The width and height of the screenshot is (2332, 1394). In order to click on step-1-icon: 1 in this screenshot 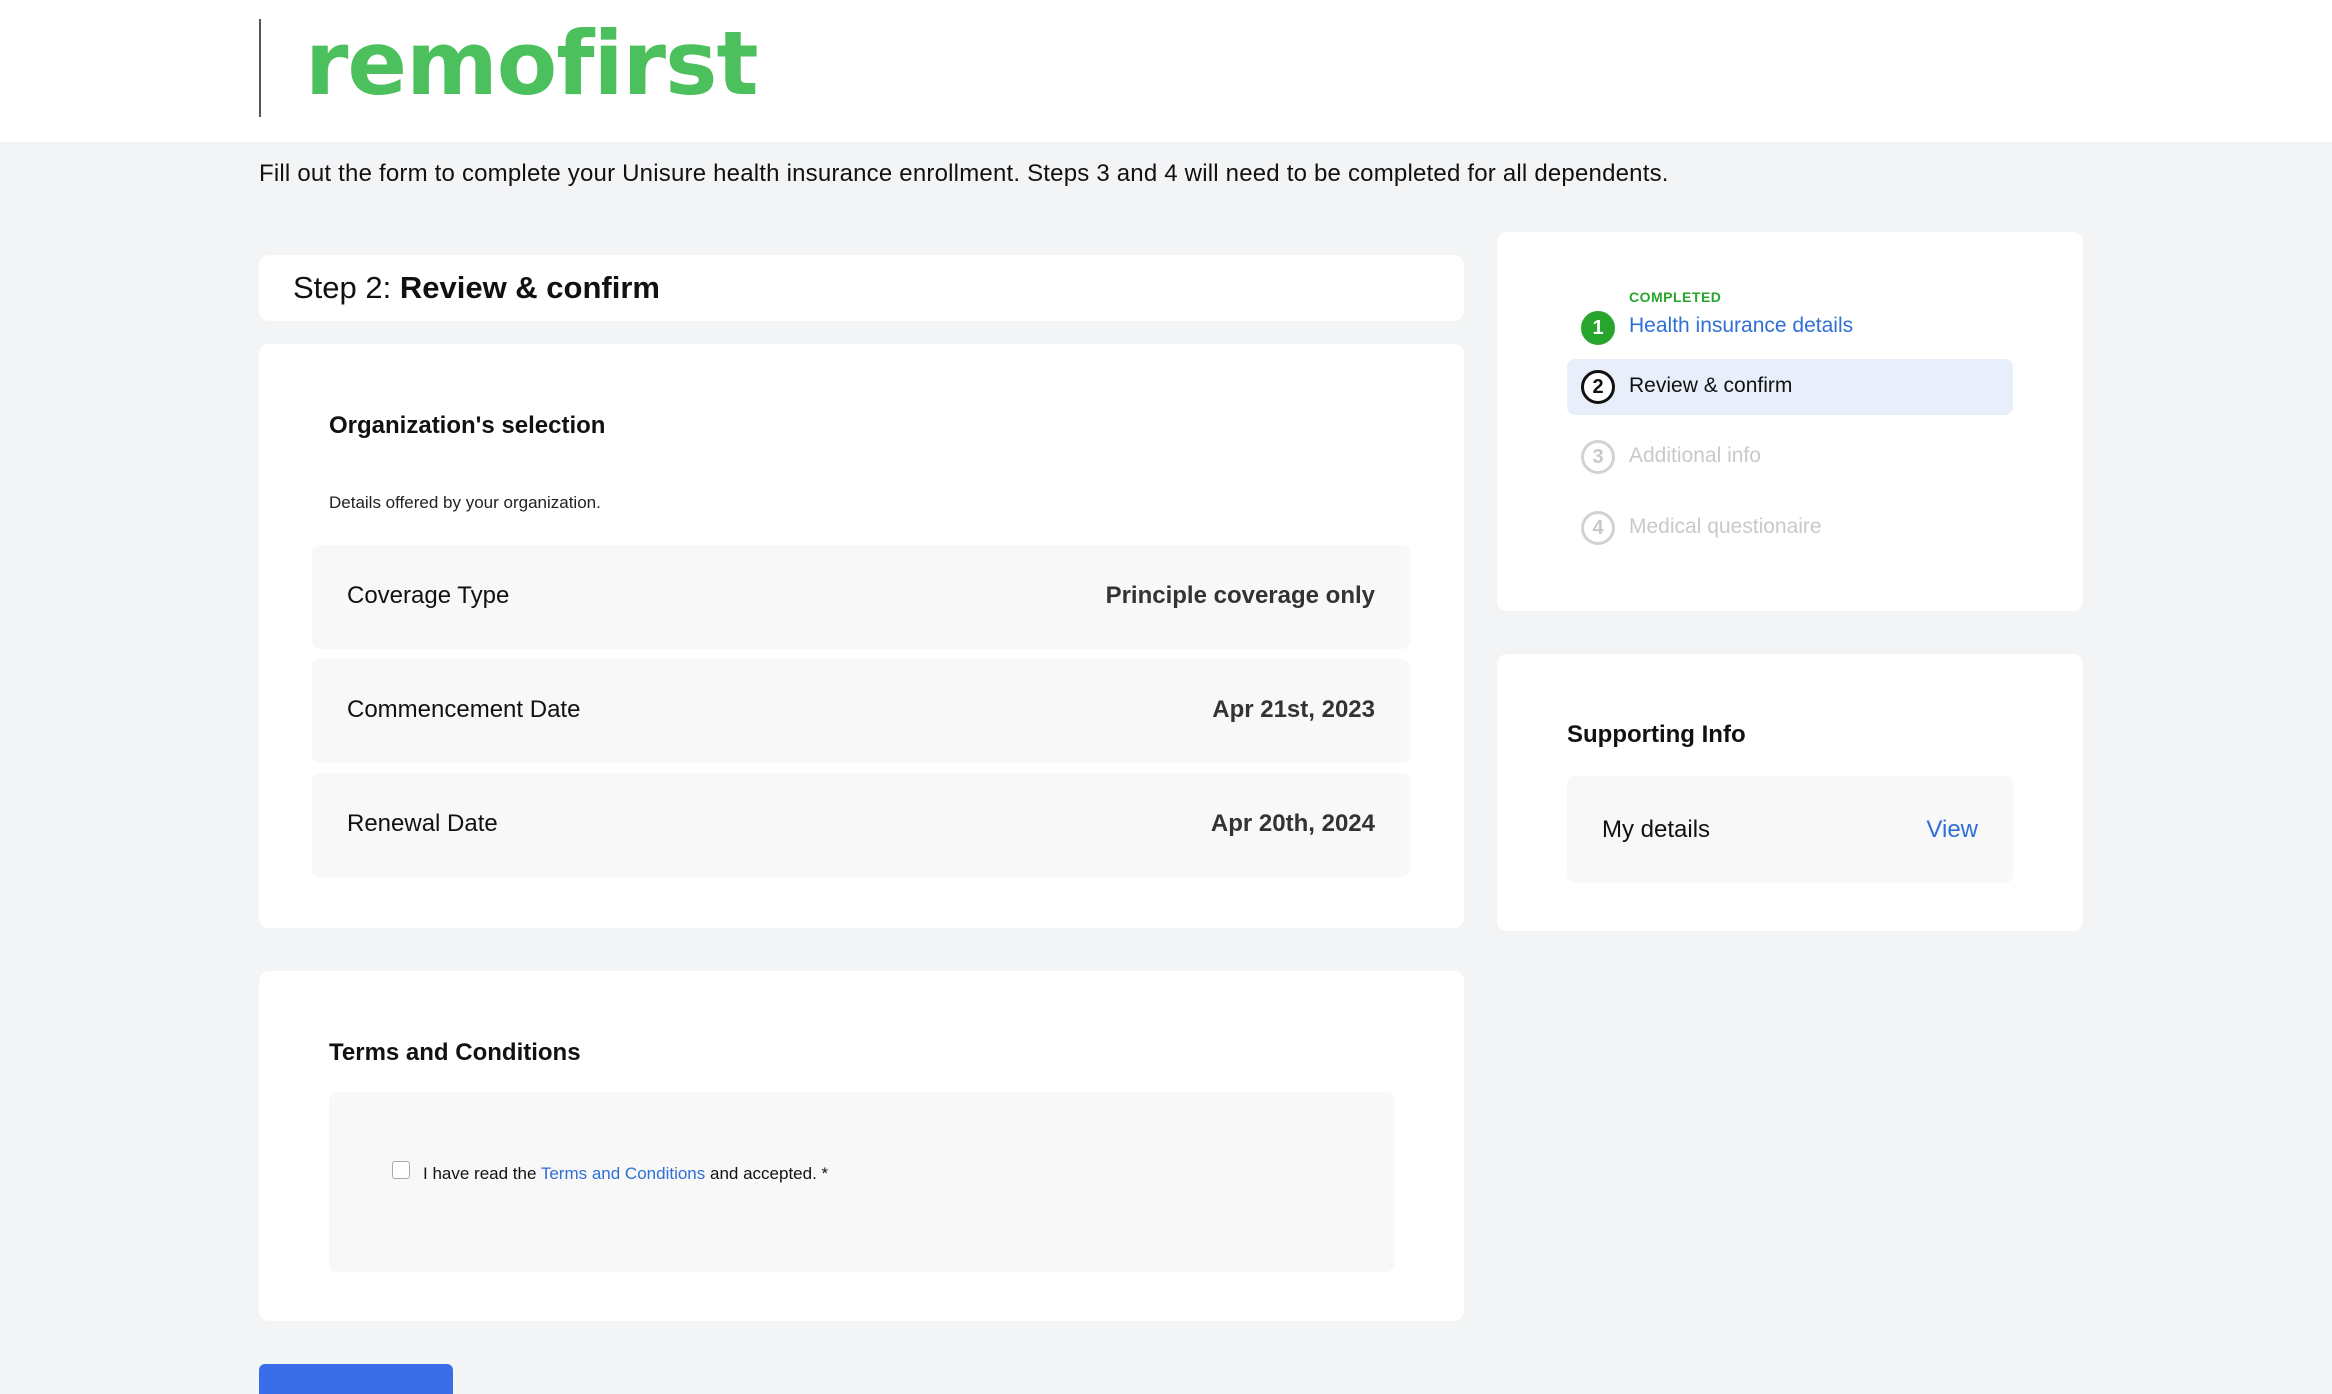, I will do `click(1598, 328)`.